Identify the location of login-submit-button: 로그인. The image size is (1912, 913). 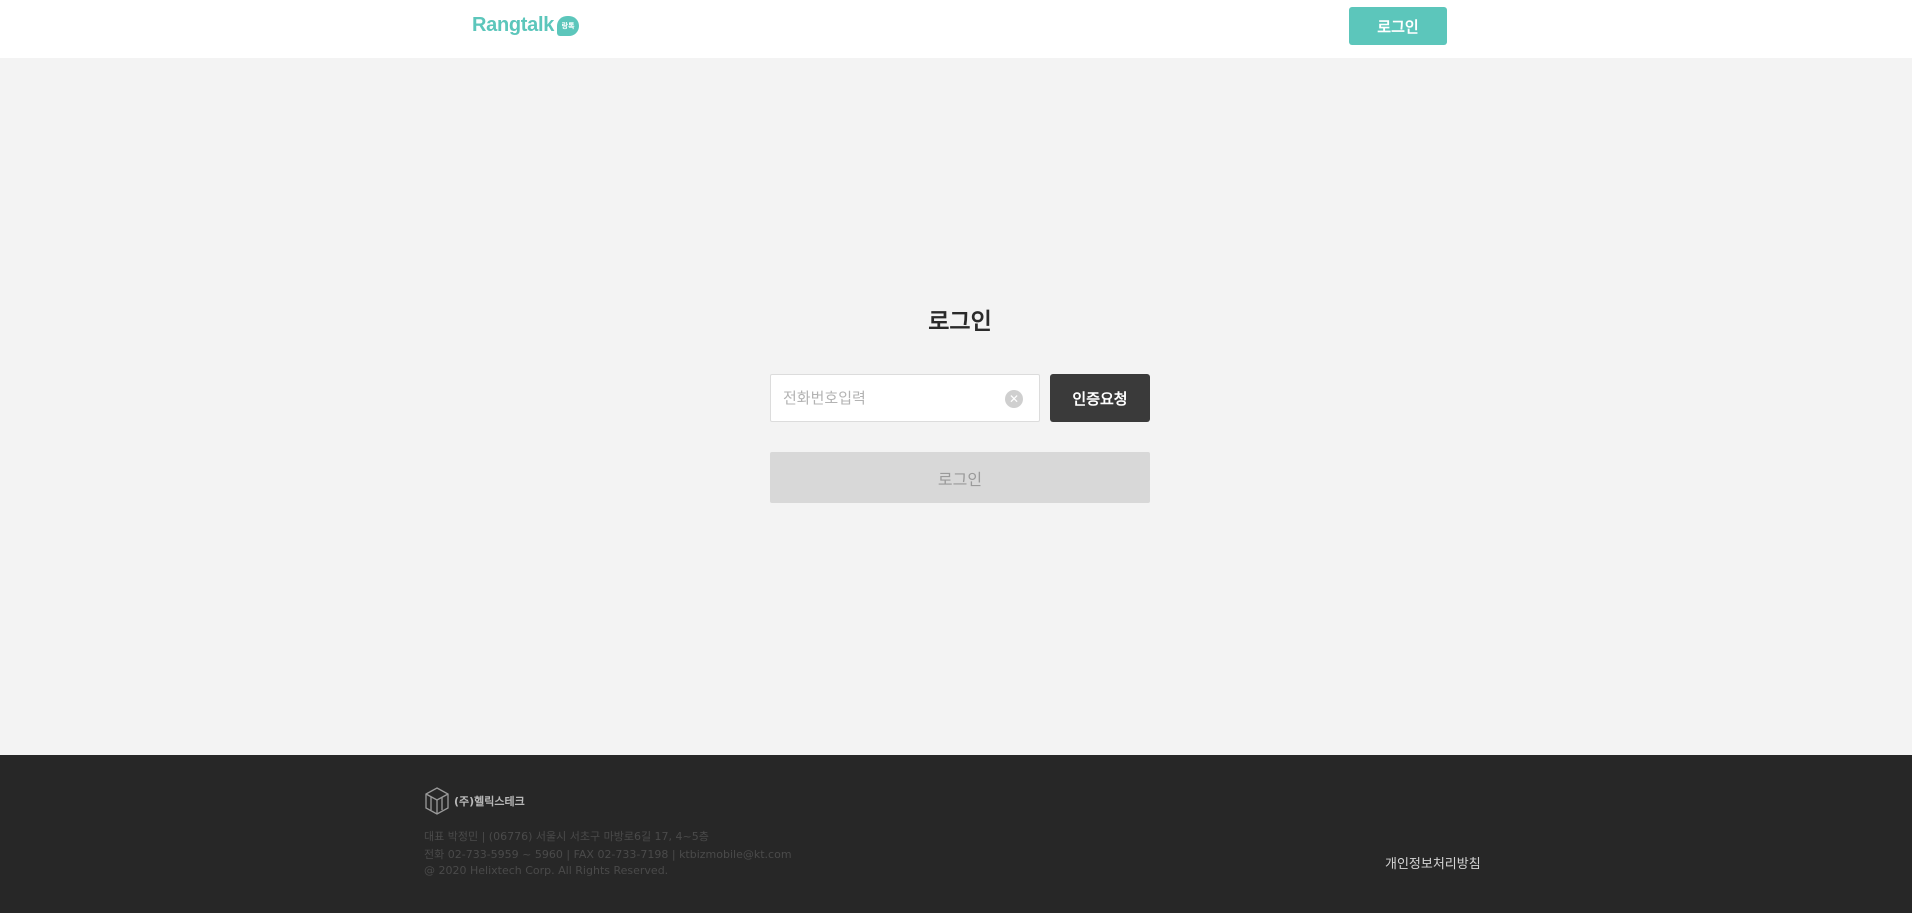
(960, 477).